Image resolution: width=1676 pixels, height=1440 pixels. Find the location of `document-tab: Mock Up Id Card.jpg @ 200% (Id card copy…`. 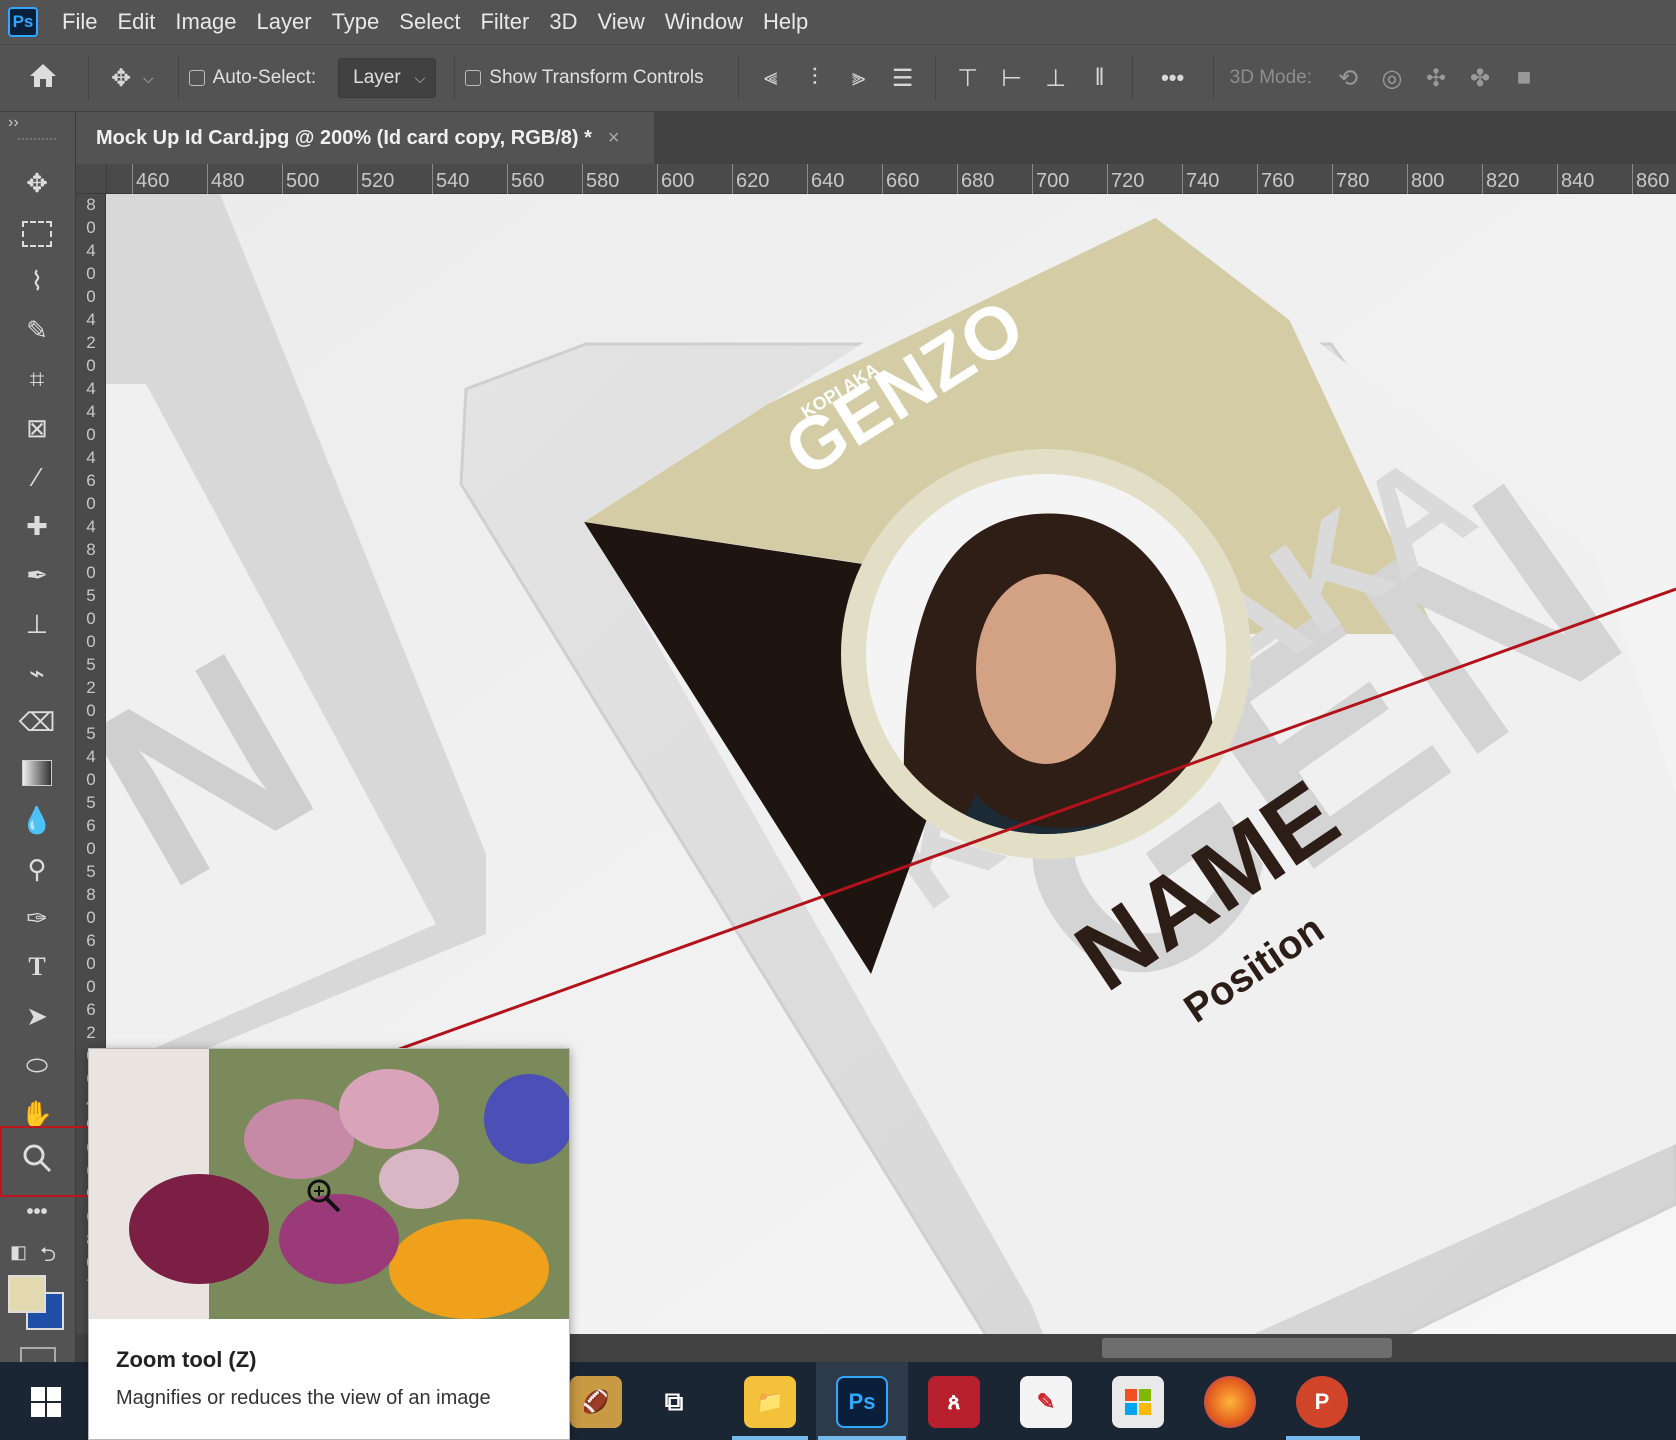

document-tab: Mock Up Id Card.jpg @ 200% (Id card copy… is located at coordinates (365, 138).